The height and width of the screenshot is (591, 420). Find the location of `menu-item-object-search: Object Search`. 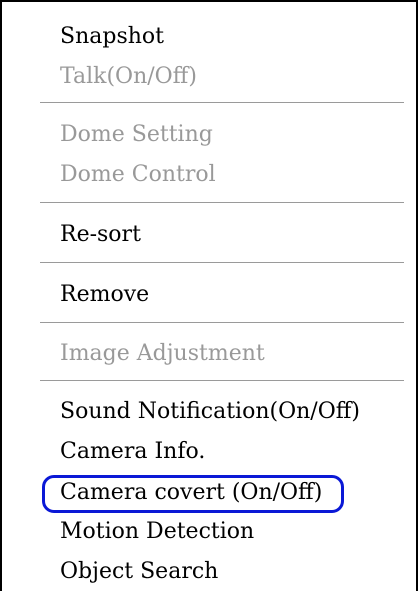

menu-item-object-search: Object Search is located at coordinates (139, 572).